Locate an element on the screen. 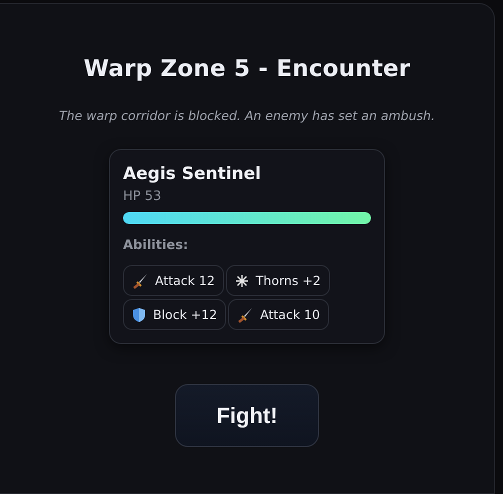 The width and height of the screenshot is (503, 494). encounter-title: Warp Zone 5 - Encounter is located at coordinates (247, 69).